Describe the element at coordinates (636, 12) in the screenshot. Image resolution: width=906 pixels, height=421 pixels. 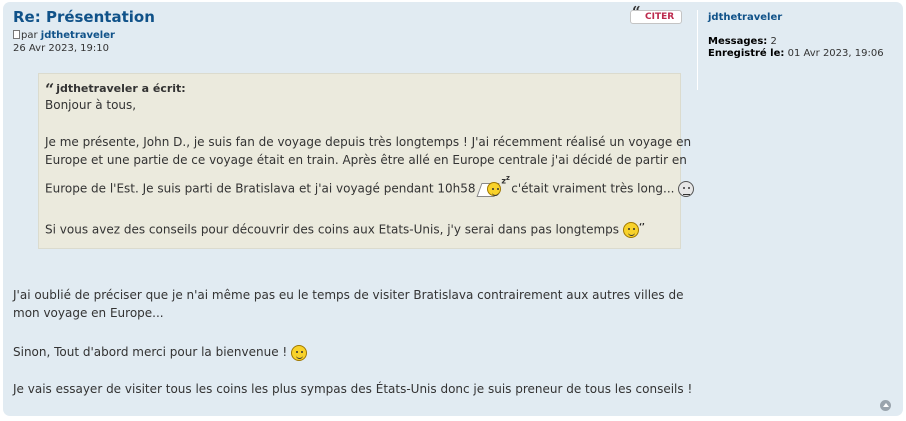
I see `quote-icon: “` at that location.